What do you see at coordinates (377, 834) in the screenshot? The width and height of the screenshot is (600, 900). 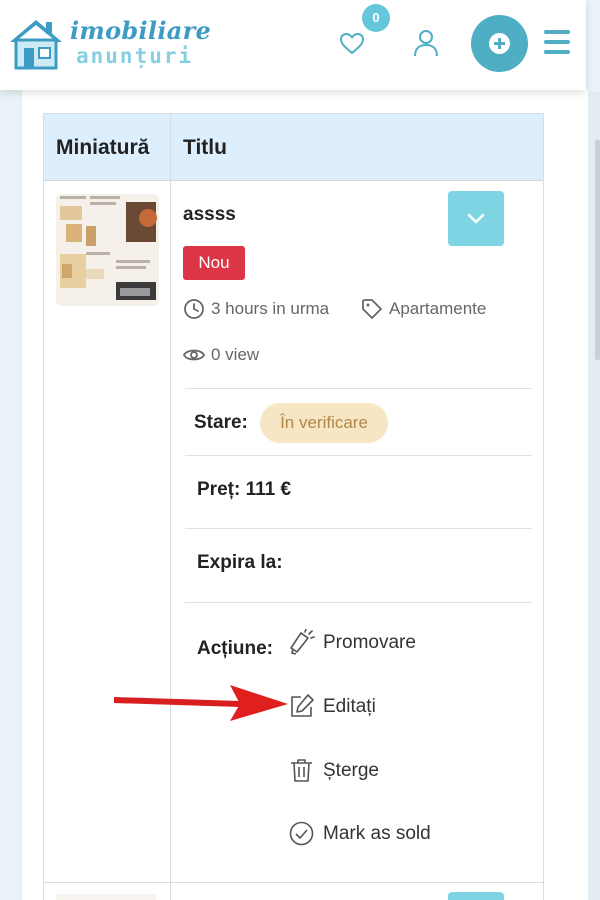 I see `mark-sold-label: Mark as sold` at bounding box center [377, 834].